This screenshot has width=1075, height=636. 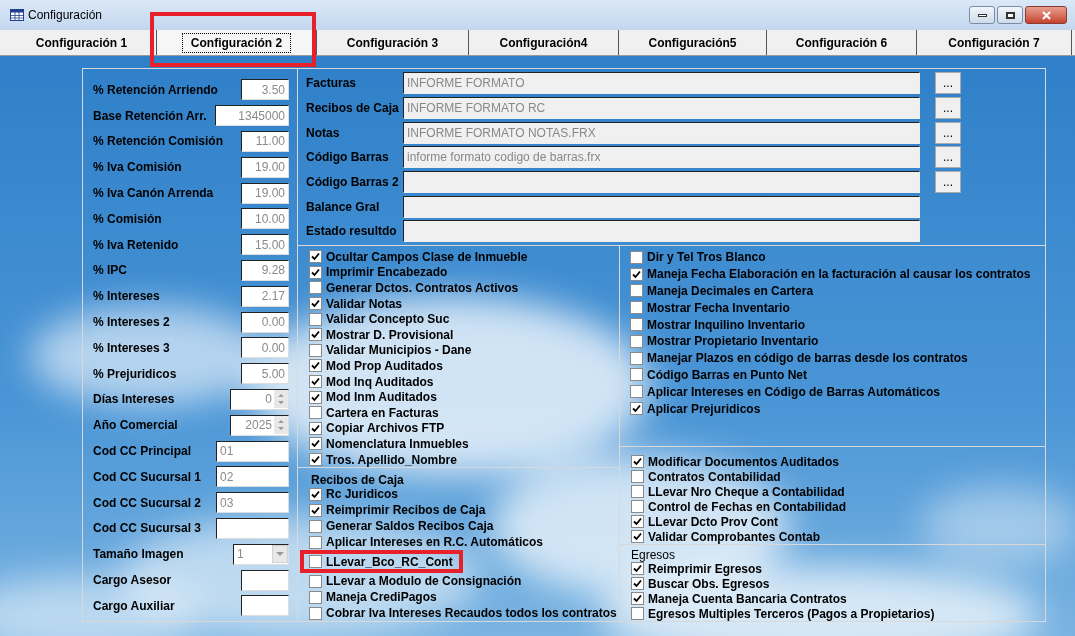 What do you see at coordinates (1010, 15) in the screenshot?
I see `maximize-button` at bounding box center [1010, 15].